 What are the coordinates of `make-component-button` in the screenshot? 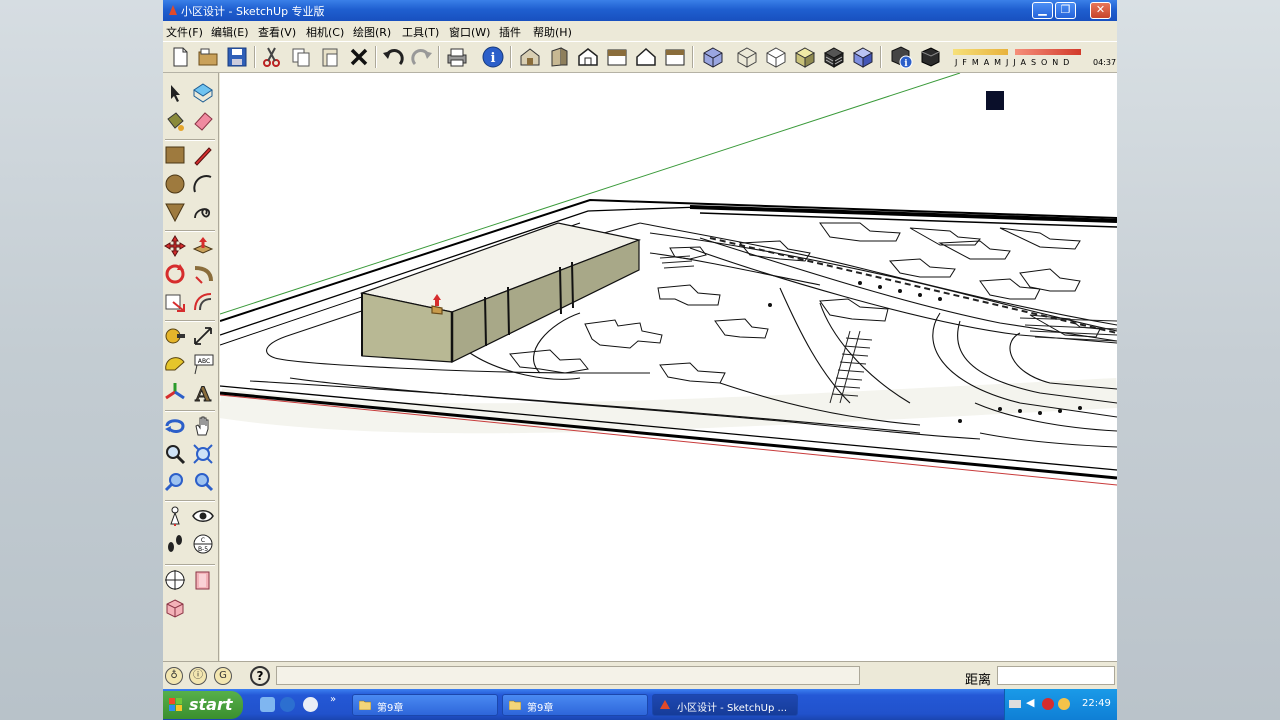 It's located at (530, 57).